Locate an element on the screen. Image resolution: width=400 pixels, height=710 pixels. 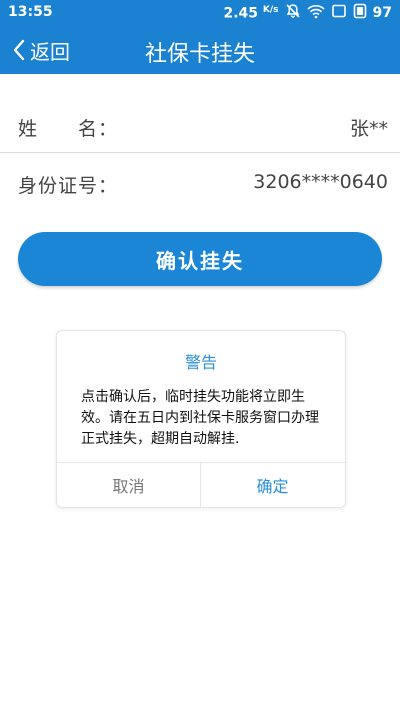
back-button: 返回 is located at coordinates (41, 50).